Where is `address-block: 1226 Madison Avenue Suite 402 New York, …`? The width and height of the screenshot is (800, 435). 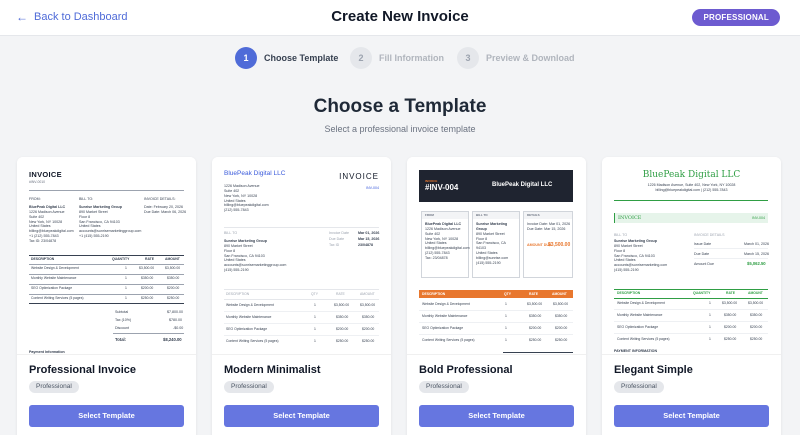 address-block: 1226 Madison Avenue Suite 402 New York, … is located at coordinates (246, 198).